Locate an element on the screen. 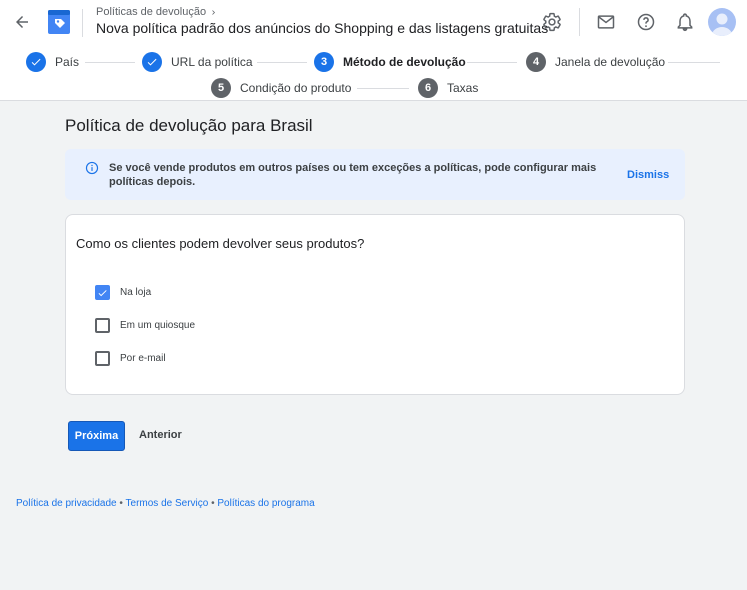 The height and width of the screenshot is (590, 747). info-icon is located at coordinates (92, 168).